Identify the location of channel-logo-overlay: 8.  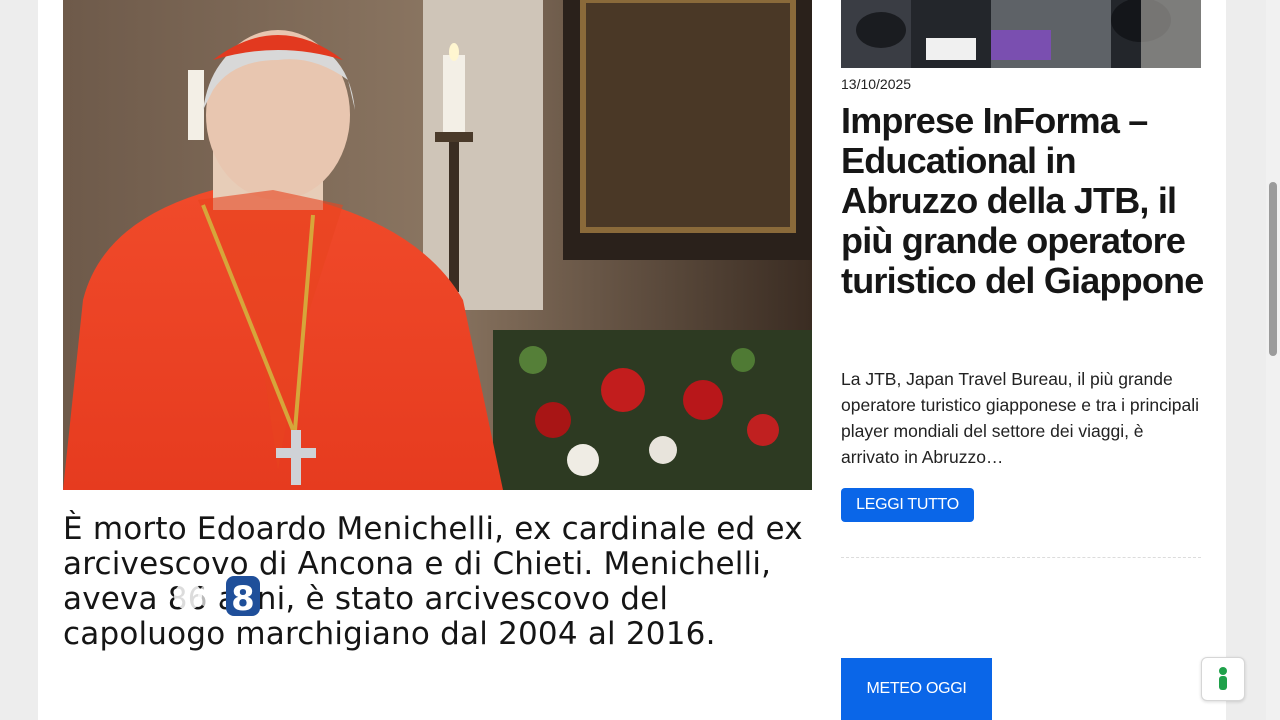
(211, 596).